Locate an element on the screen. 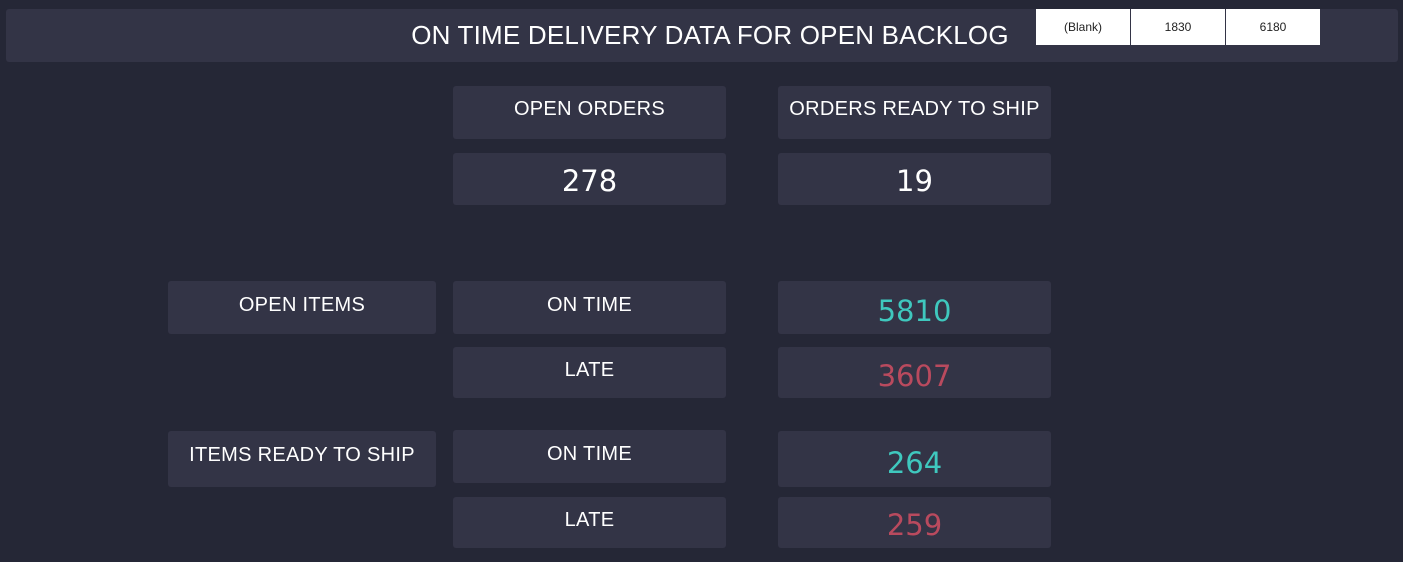  open-orders-value: 278 is located at coordinates (589, 179).